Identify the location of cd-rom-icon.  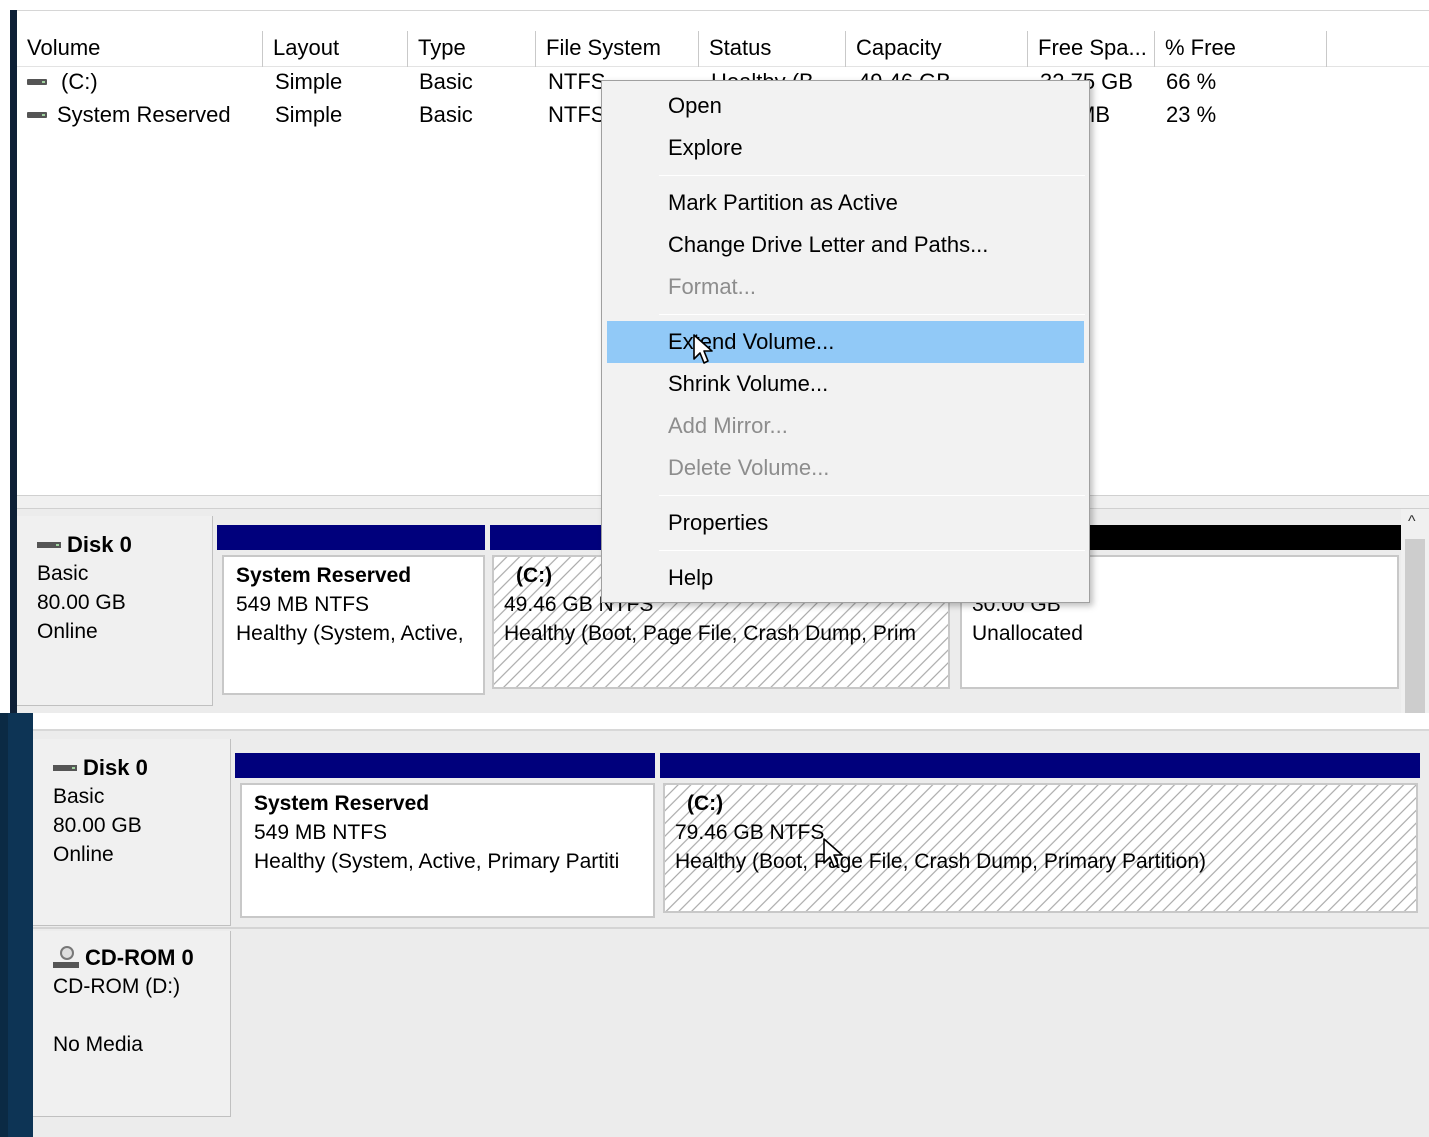
(66, 957).